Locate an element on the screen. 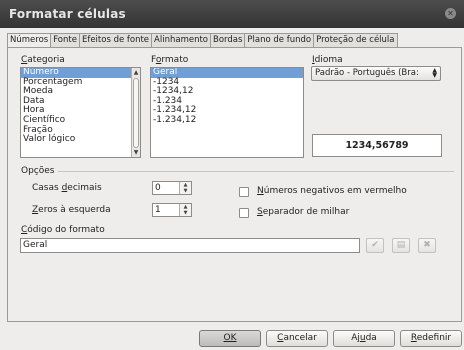 This screenshot has width=464, height=350. ok-label: OK is located at coordinates (230, 338).